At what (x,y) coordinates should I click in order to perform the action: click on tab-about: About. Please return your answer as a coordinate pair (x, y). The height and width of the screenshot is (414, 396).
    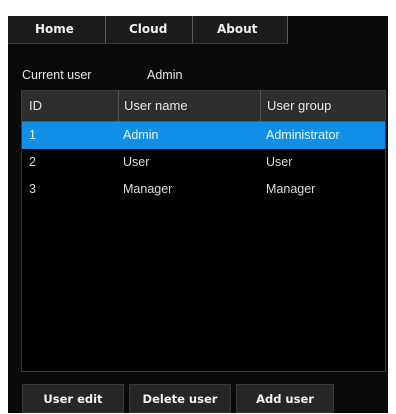
    Looking at the image, I should click on (240, 30).